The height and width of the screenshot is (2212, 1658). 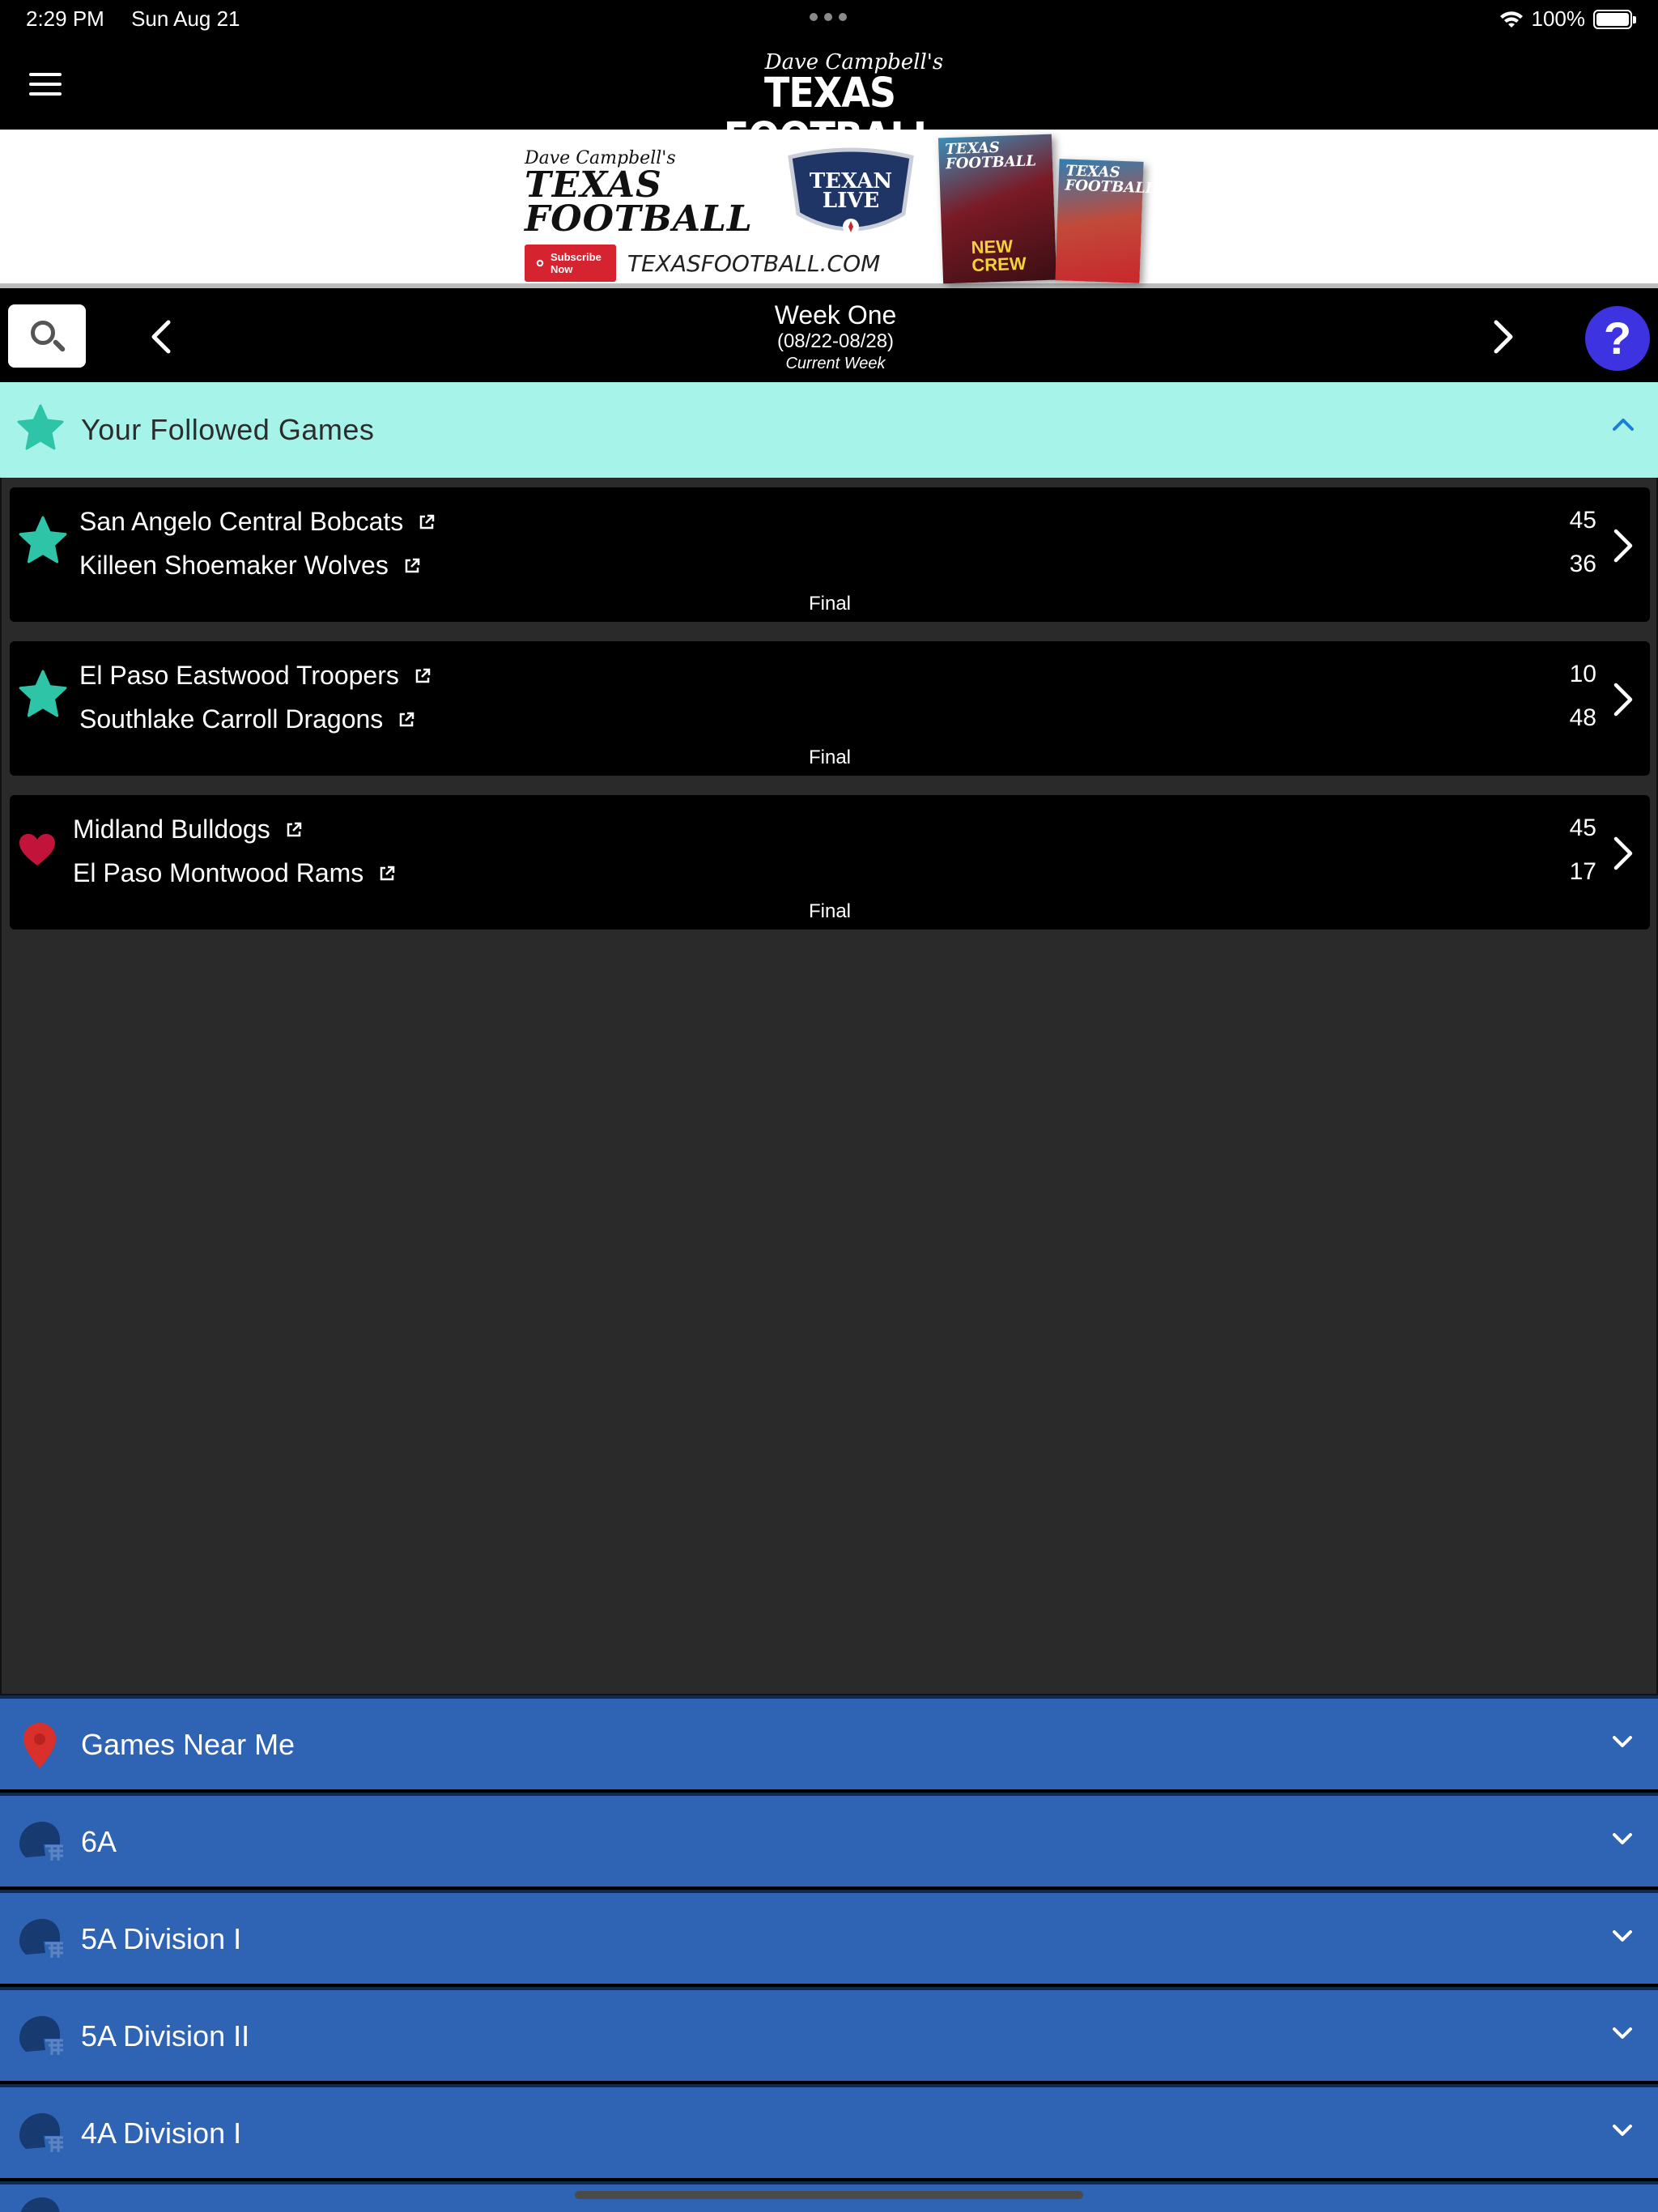 What do you see at coordinates (228, 430) in the screenshot?
I see `followed-games-title: Your Followed Games` at bounding box center [228, 430].